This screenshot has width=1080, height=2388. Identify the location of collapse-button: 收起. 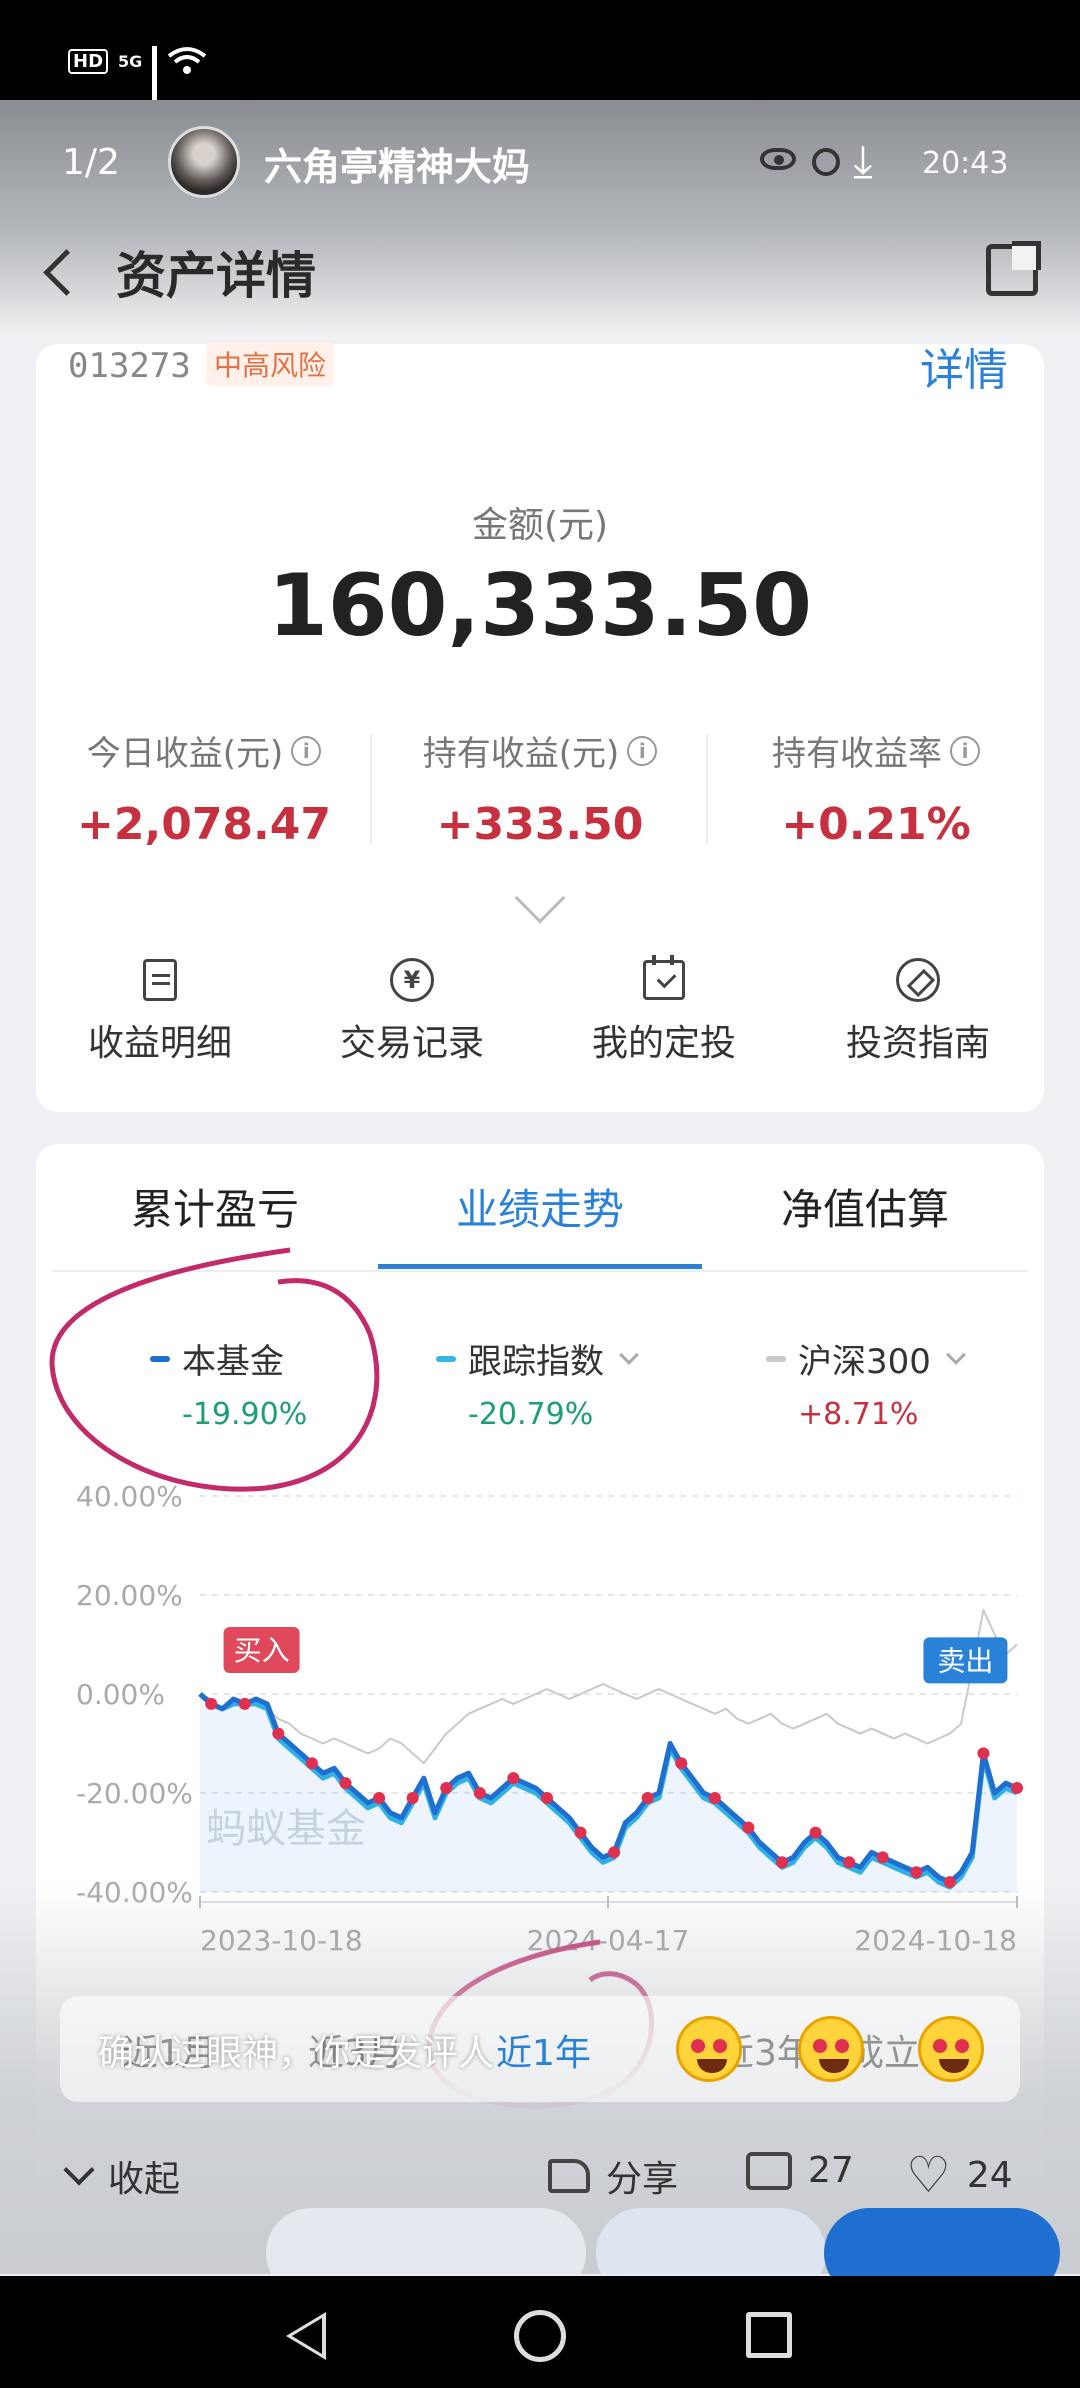
(122, 2176).